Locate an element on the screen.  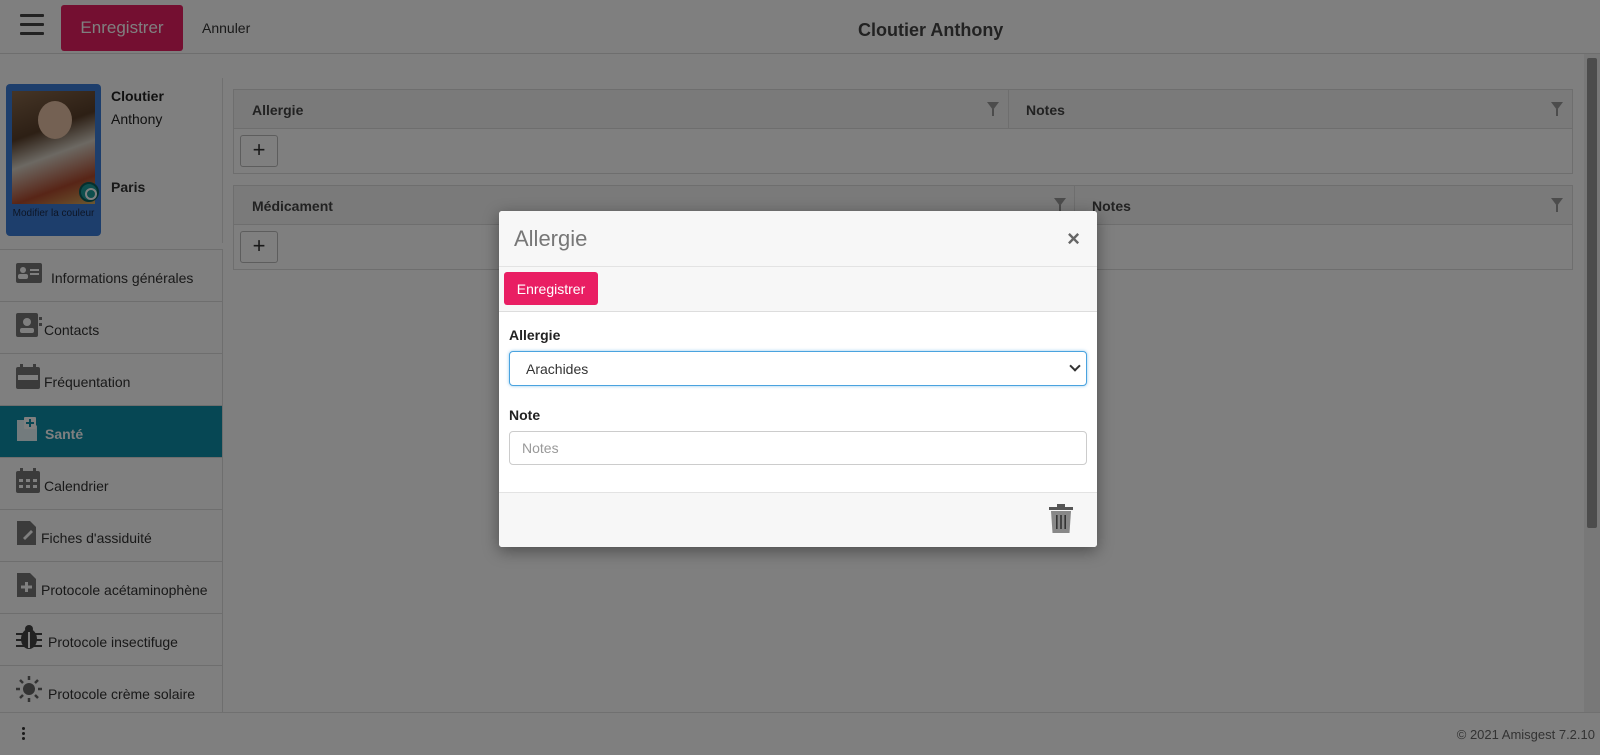
close-icon: × is located at coordinates (1073, 239).